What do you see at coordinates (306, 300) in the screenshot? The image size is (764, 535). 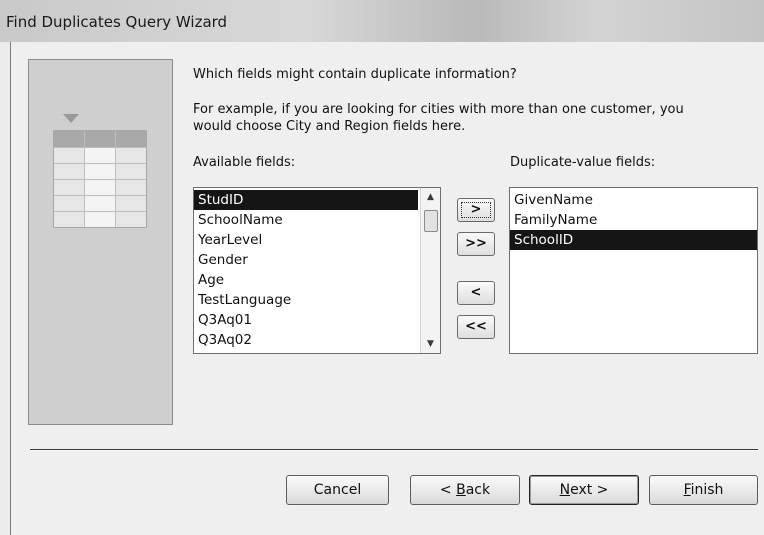 I see `list-item: TestLanguage` at bounding box center [306, 300].